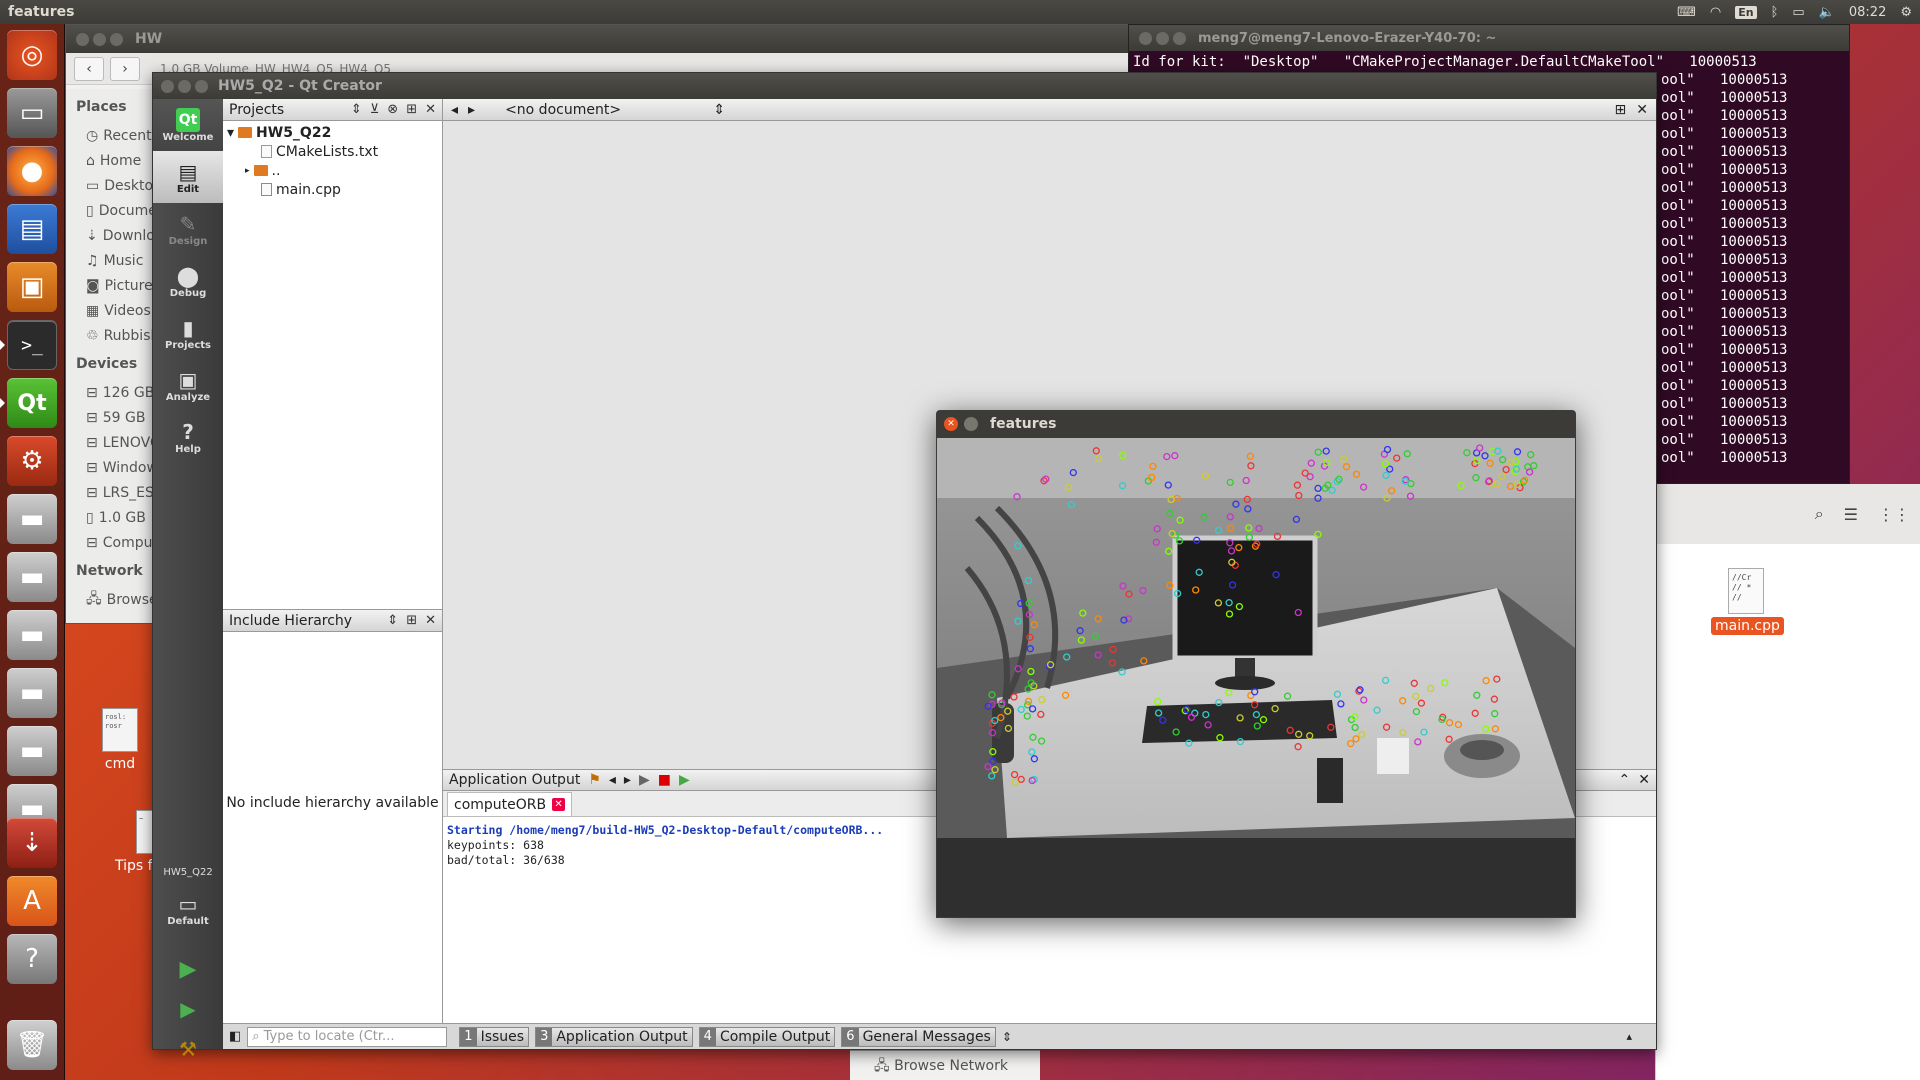 The image size is (1920, 1080). Describe the element at coordinates (32, 171) in the screenshot. I see `firefox-icon: ●` at that location.